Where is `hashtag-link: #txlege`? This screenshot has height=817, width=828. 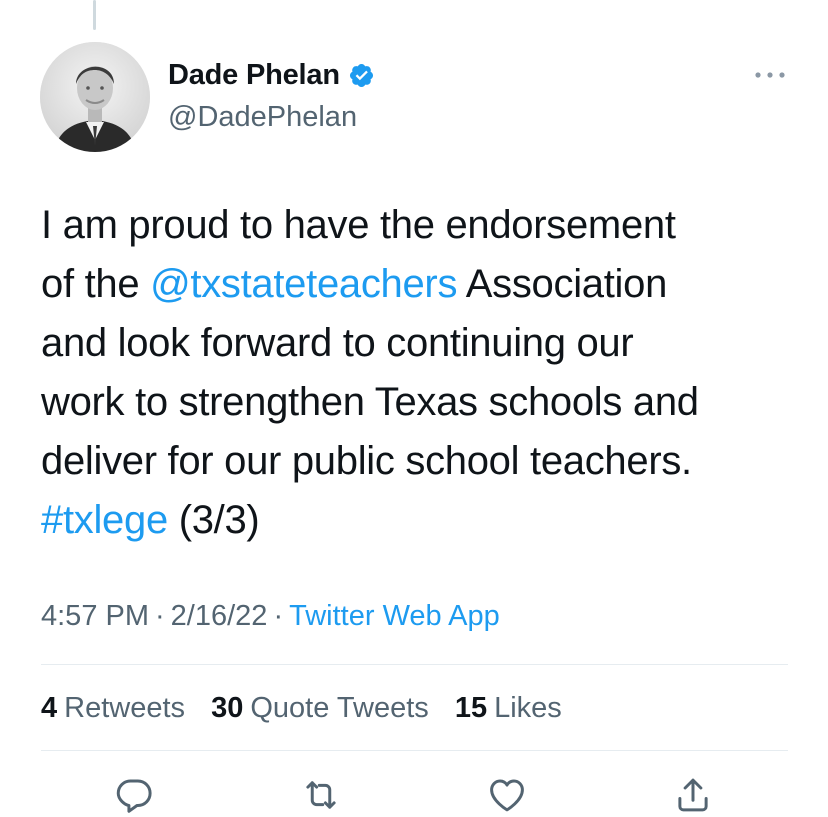 hashtag-link: #txlege is located at coordinates (104, 520).